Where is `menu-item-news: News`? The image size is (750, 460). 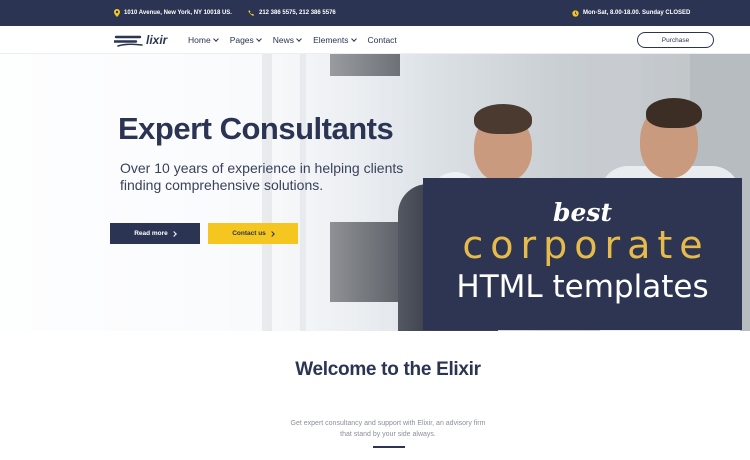
menu-item-news: News is located at coordinates (287, 40).